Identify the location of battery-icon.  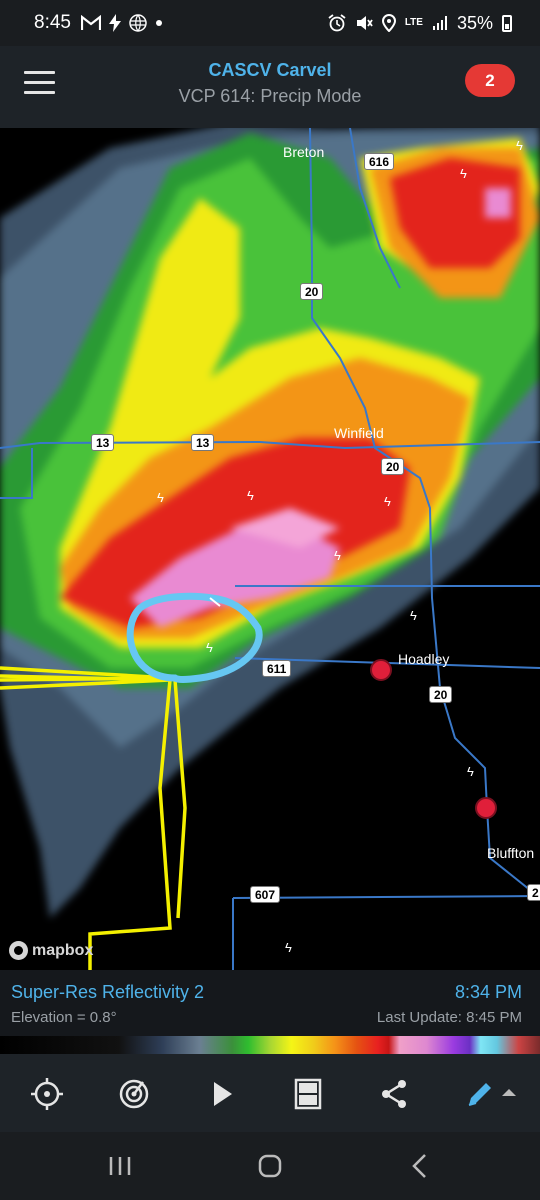
(507, 23).